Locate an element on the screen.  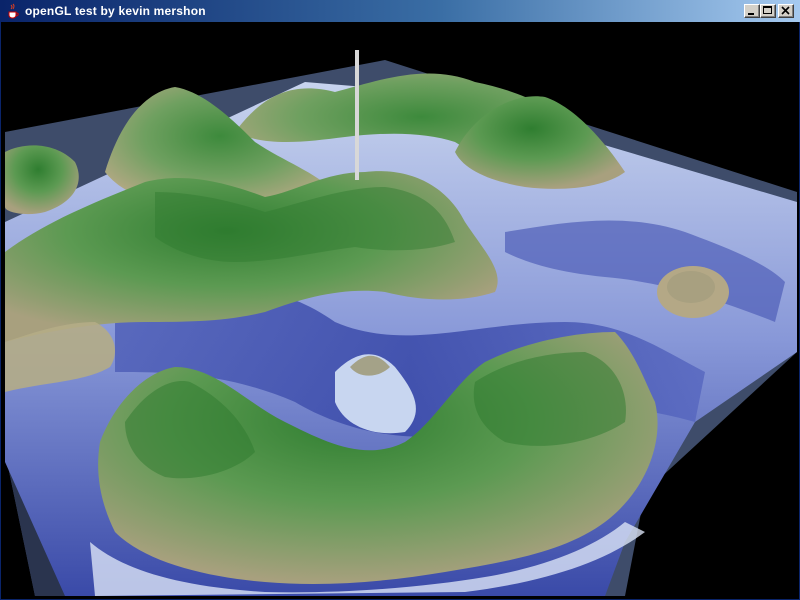
maximize-button is located at coordinates (768, 11).